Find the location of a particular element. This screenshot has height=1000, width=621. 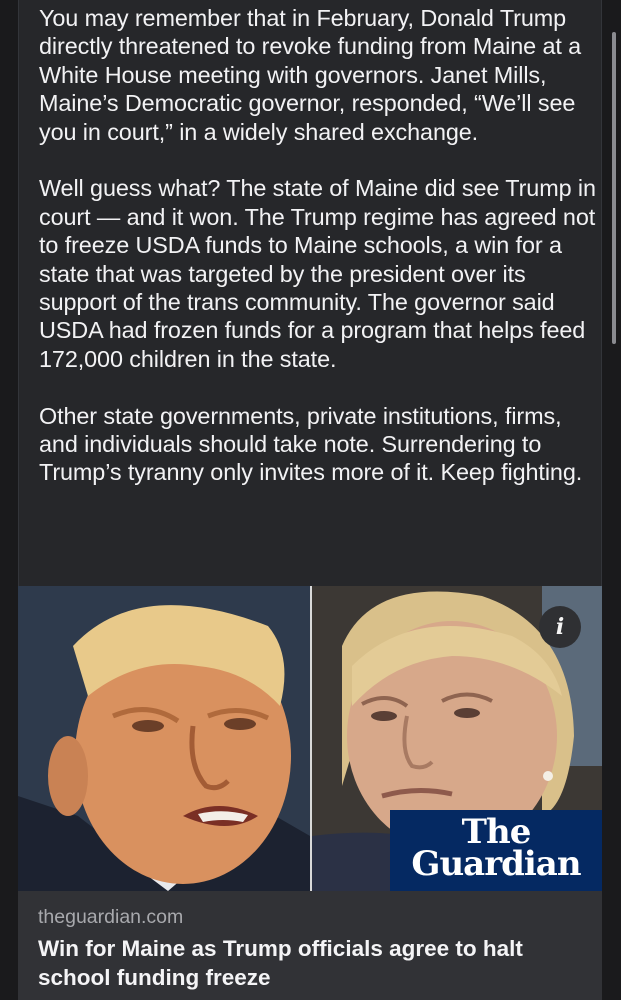

link-domain: theguardian.com is located at coordinates (111, 917).